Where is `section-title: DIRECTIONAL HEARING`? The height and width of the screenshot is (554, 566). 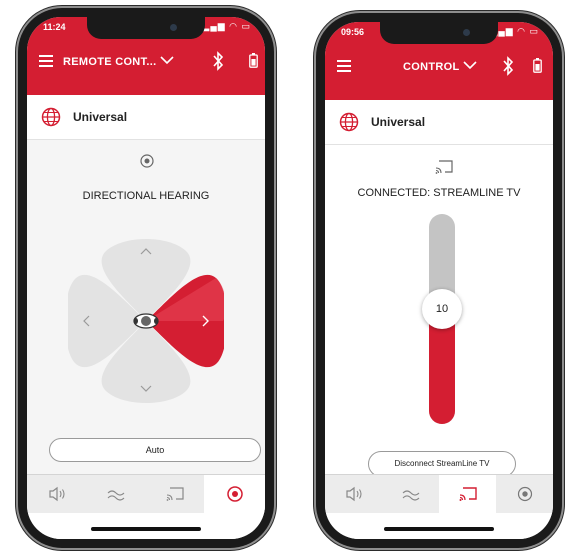 section-title: DIRECTIONAL HEARING is located at coordinates (146, 196).